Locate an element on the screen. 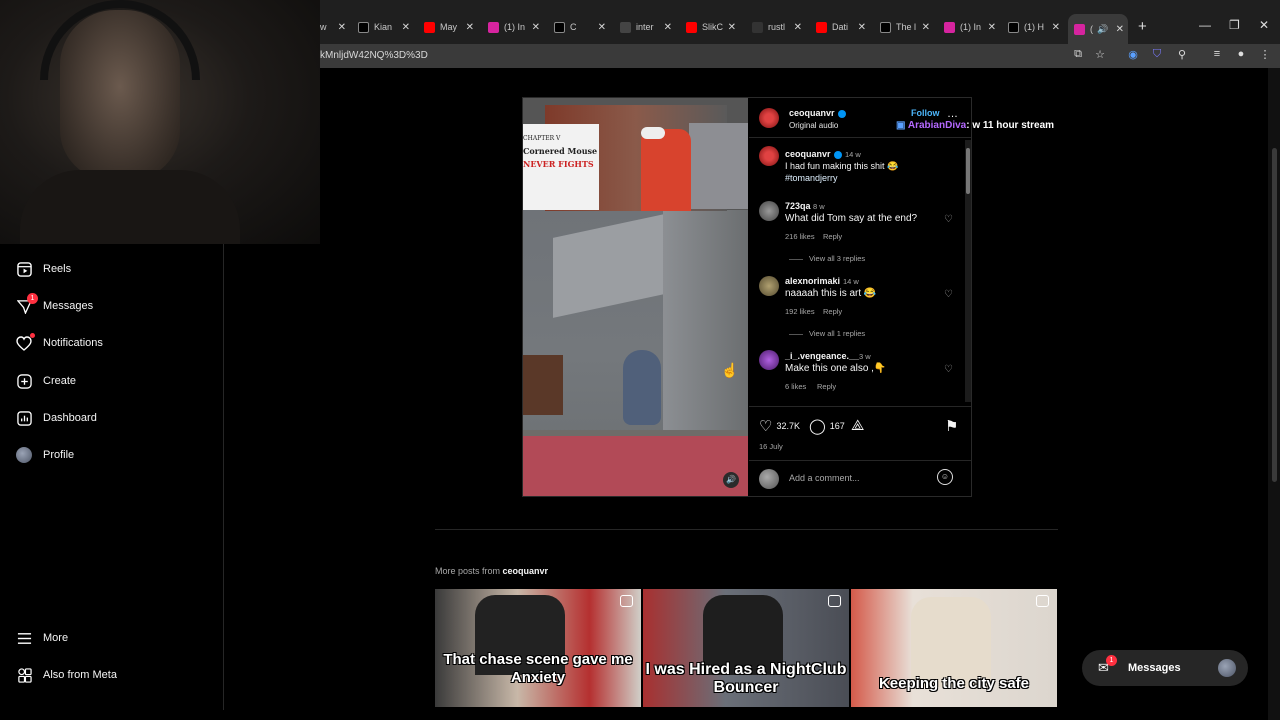 Image resolution: width=1280 pixels, height=720 pixels. extensions-icon: ⚲ is located at coordinates (1182, 54).